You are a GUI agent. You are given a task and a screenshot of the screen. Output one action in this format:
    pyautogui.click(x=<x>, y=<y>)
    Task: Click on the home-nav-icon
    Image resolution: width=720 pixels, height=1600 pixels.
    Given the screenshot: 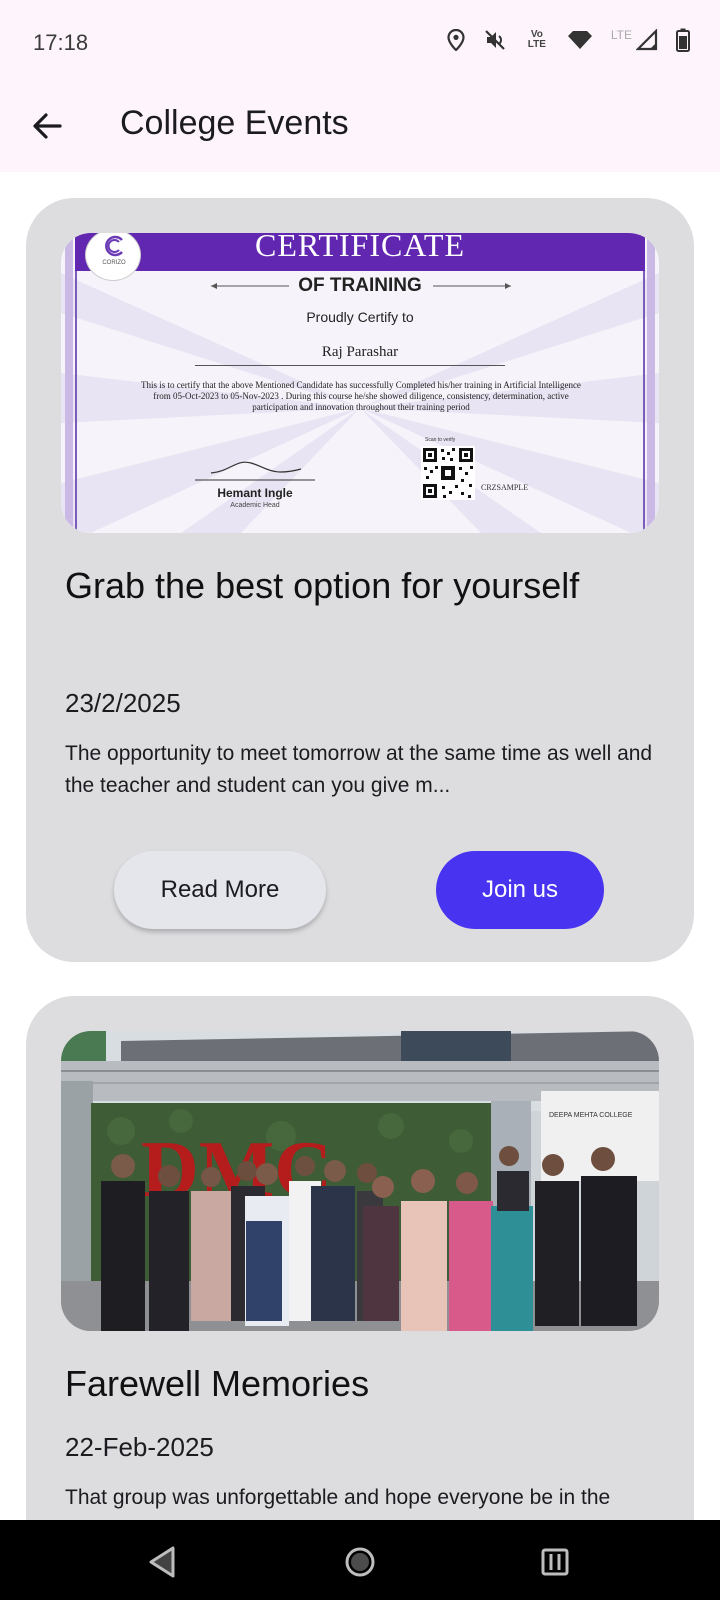 What is the action you would take?
    pyautogui.click(x=360, y=1562)
    